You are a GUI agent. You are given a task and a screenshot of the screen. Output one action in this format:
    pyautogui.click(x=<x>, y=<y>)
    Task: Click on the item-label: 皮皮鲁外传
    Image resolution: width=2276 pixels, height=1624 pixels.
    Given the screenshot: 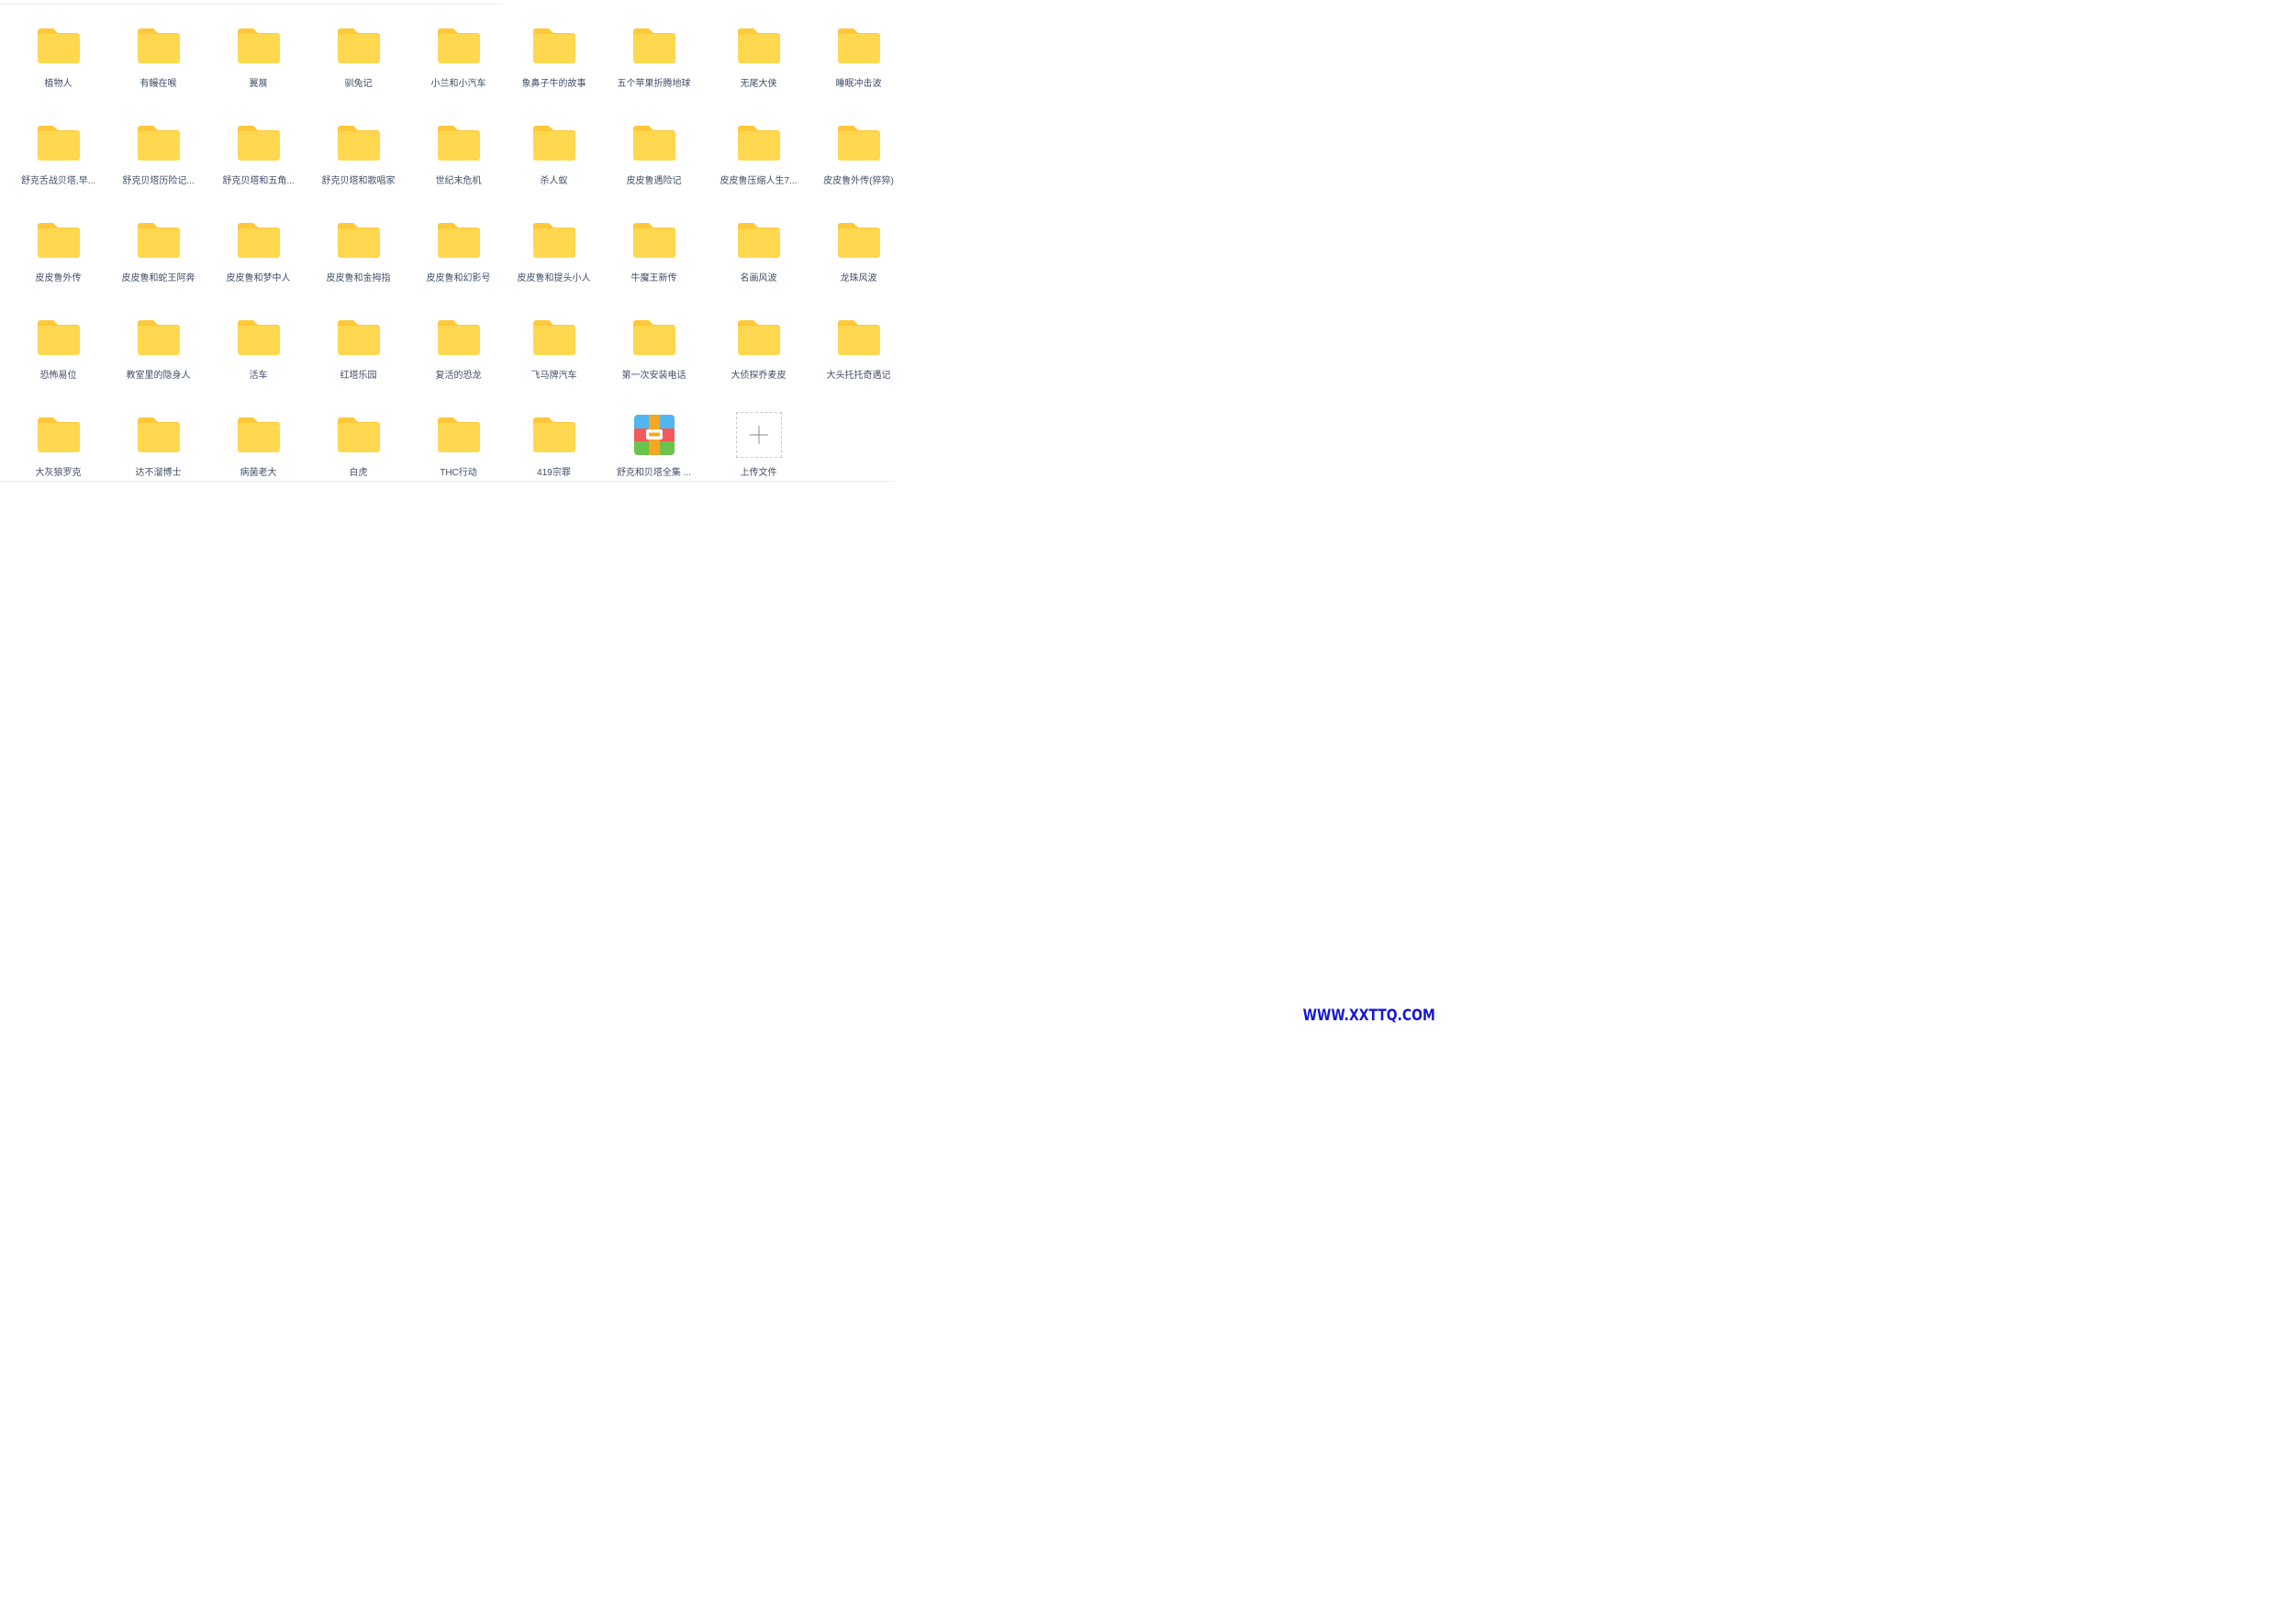 What is the action you would take?
    pyautogui.click(x=58, y=278)
    